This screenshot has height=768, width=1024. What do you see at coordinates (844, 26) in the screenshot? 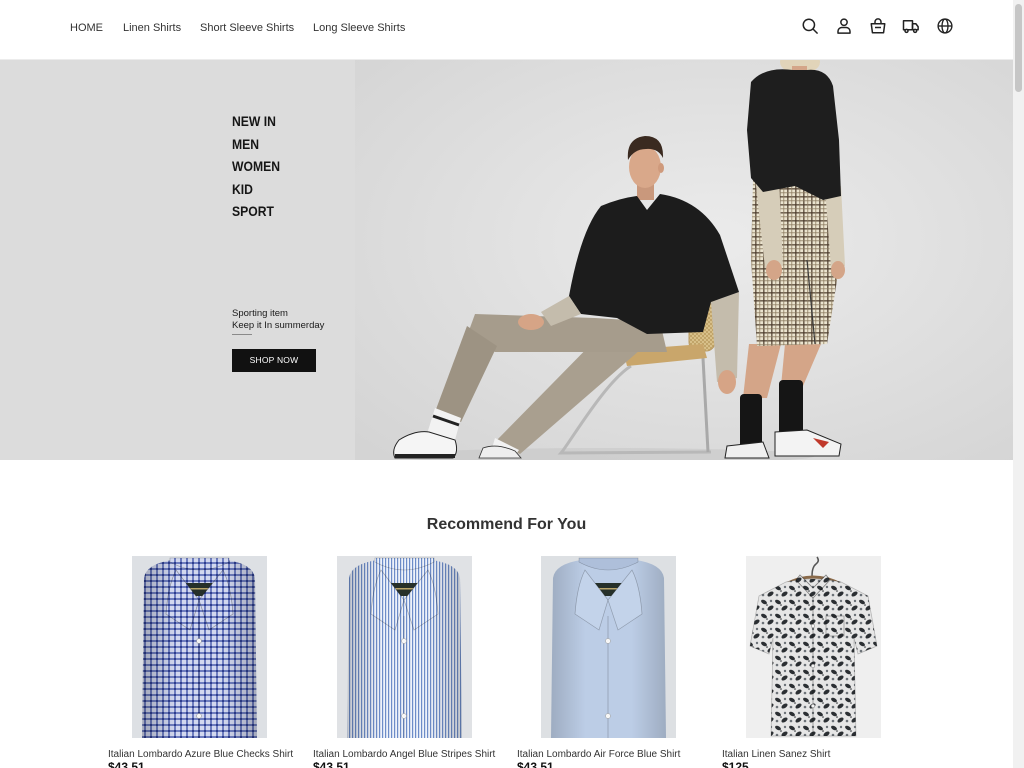
I see `user-icon` at bounding box center [844, 26].